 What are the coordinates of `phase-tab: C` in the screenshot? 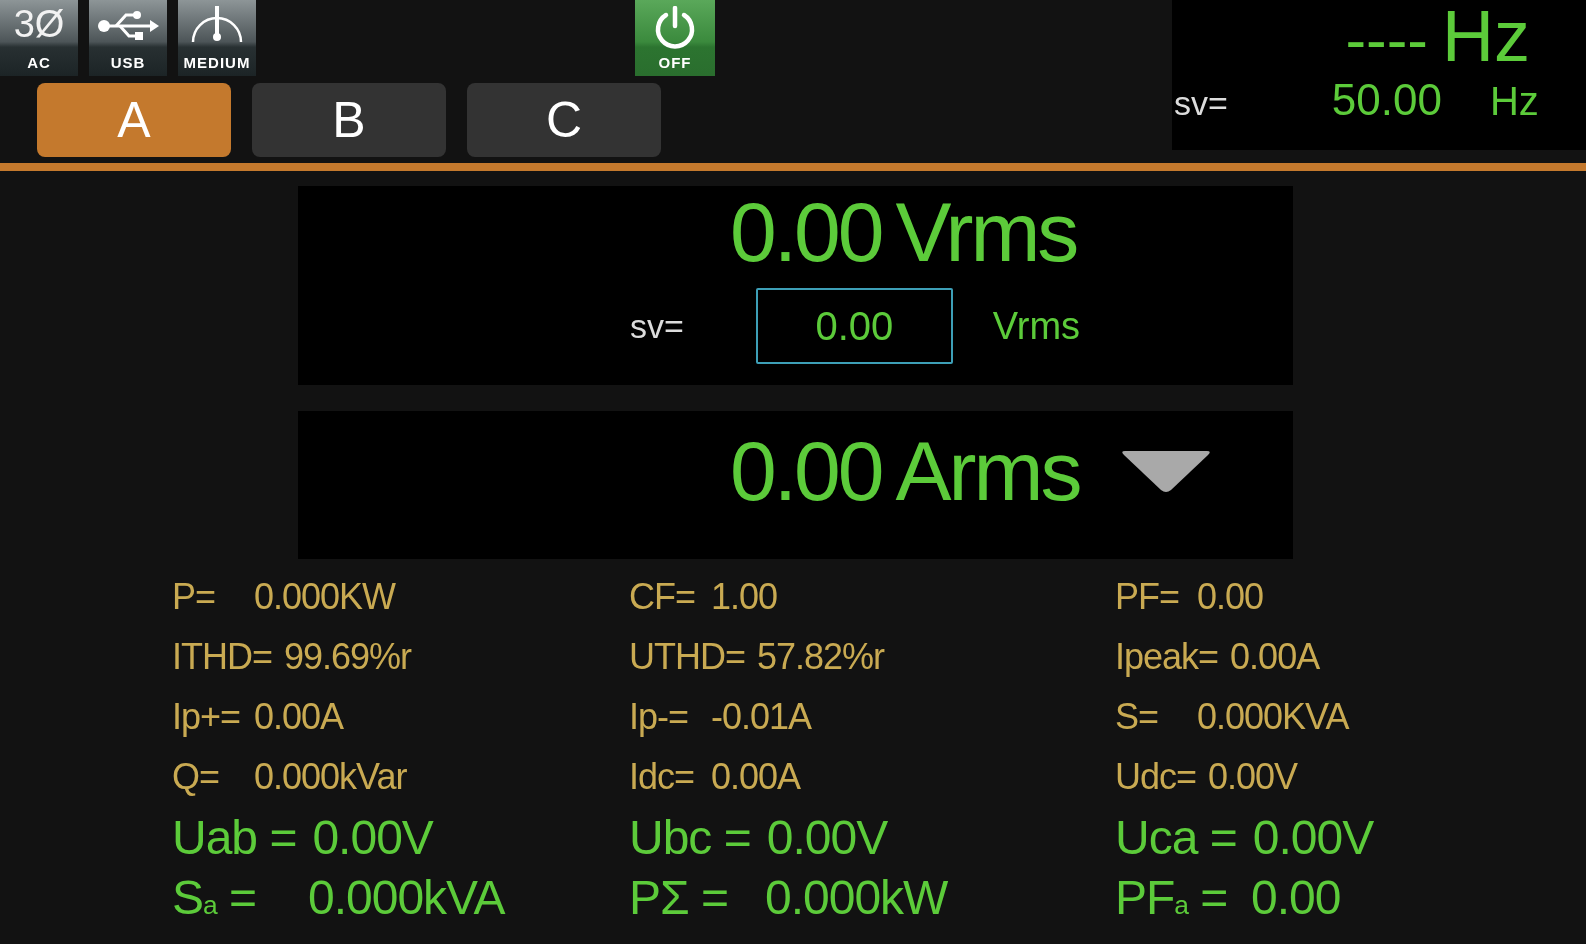 It's located at (564, 120).